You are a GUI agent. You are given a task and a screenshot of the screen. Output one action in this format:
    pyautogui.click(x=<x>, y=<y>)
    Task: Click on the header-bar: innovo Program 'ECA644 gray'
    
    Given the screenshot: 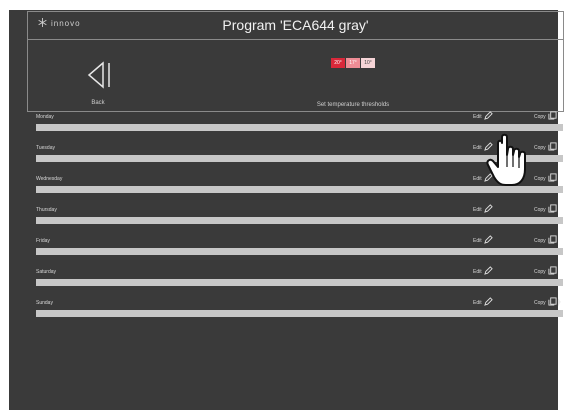 What is the action you would take?
    pyautogui.click(x=295, y=25)
    